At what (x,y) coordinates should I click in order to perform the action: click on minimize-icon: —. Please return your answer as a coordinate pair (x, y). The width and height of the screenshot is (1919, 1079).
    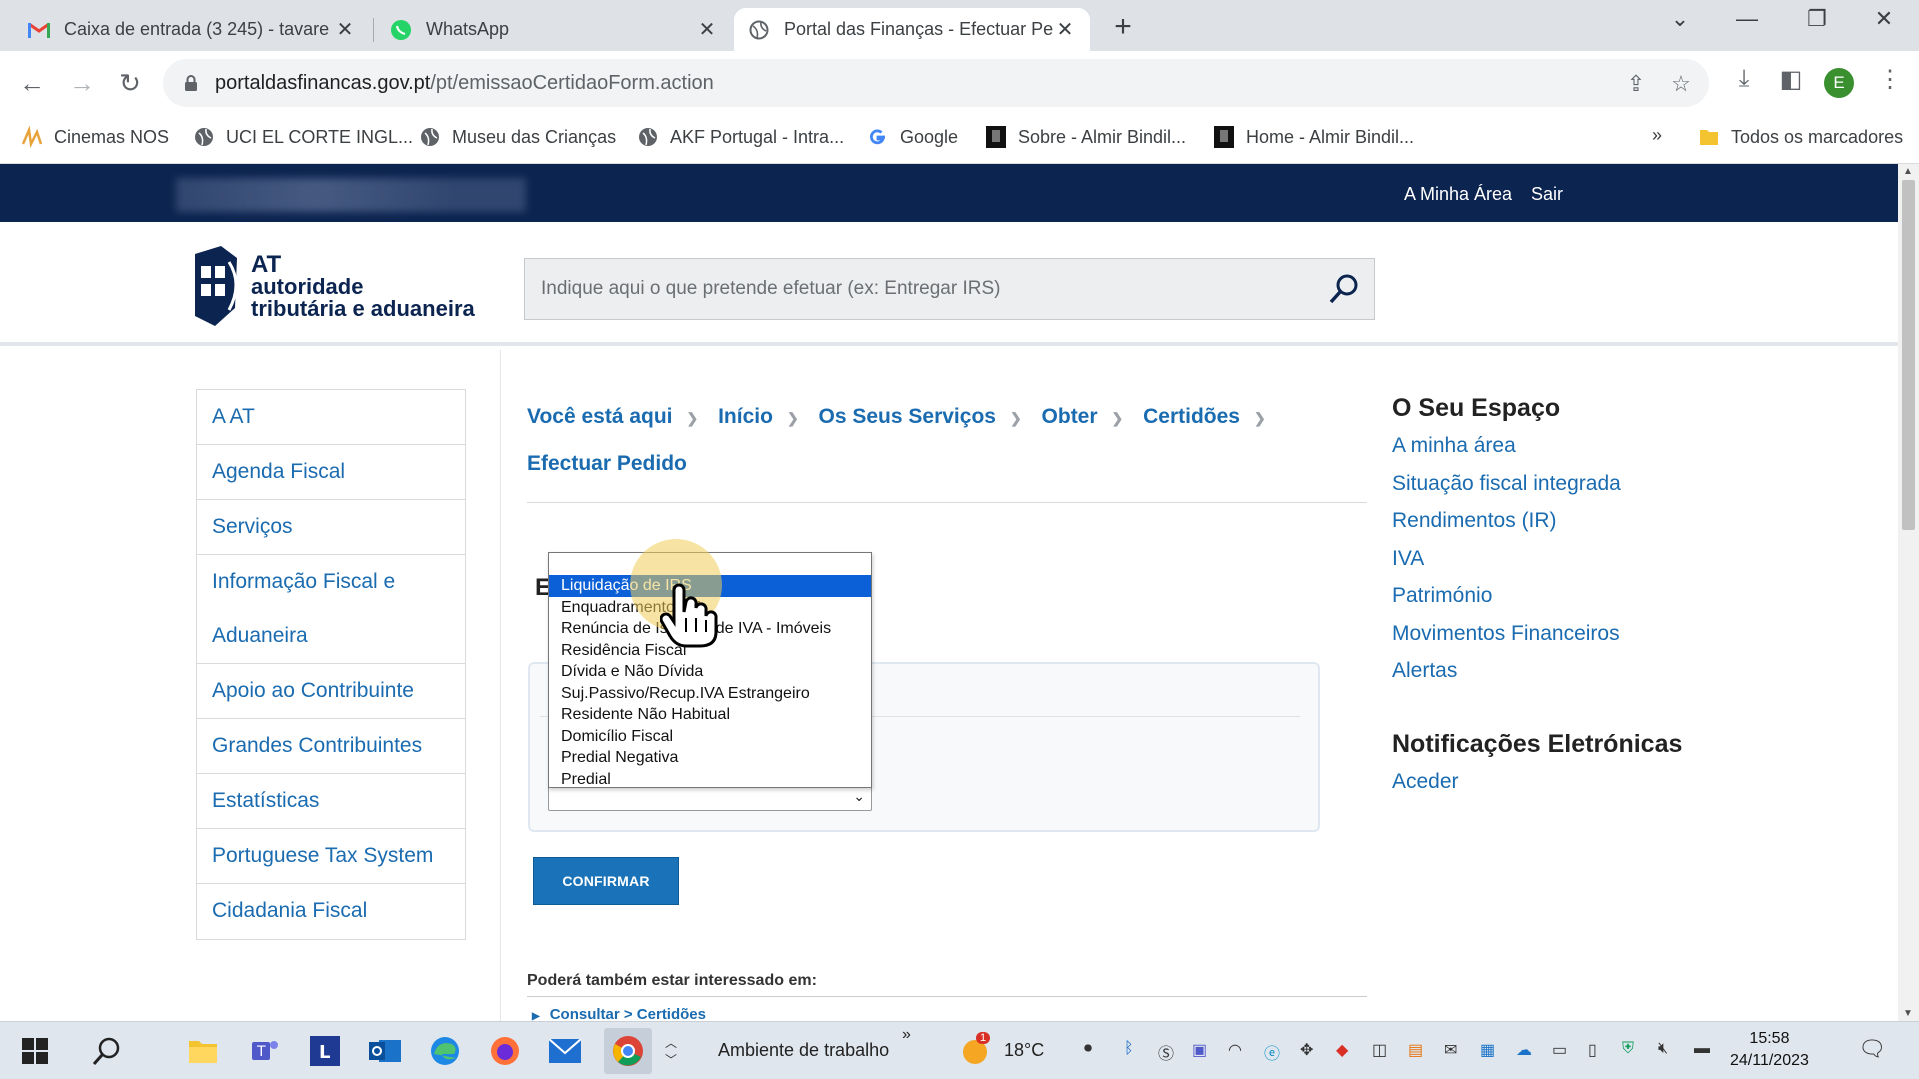
    Looking at the image, I should click on (1747, 19).